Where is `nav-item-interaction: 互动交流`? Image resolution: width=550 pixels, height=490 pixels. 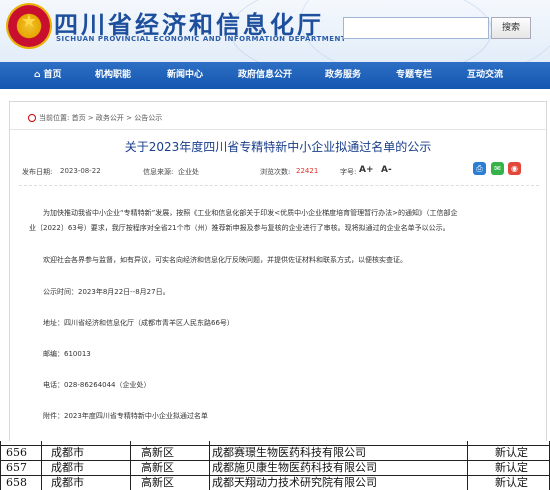 nav-item-interaction: 互动交流 is located at coordinates (485, 75).